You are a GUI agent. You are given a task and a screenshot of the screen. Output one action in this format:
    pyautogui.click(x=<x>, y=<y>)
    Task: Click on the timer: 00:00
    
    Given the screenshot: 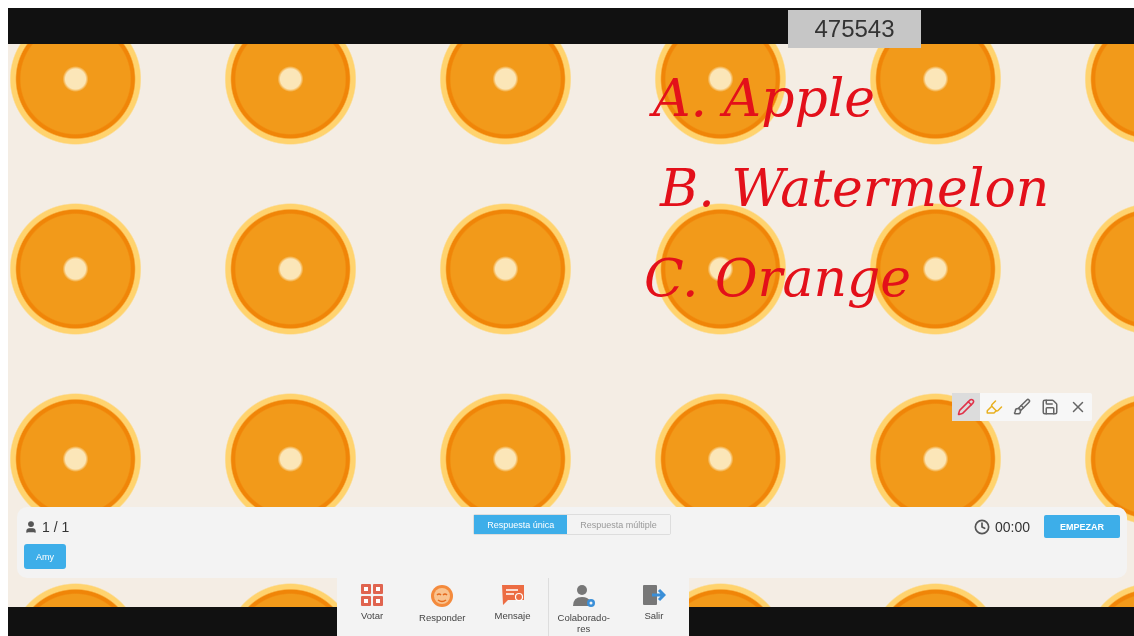 What is the action you would take?
    pyautogui.click(x=1012, y=526)
    